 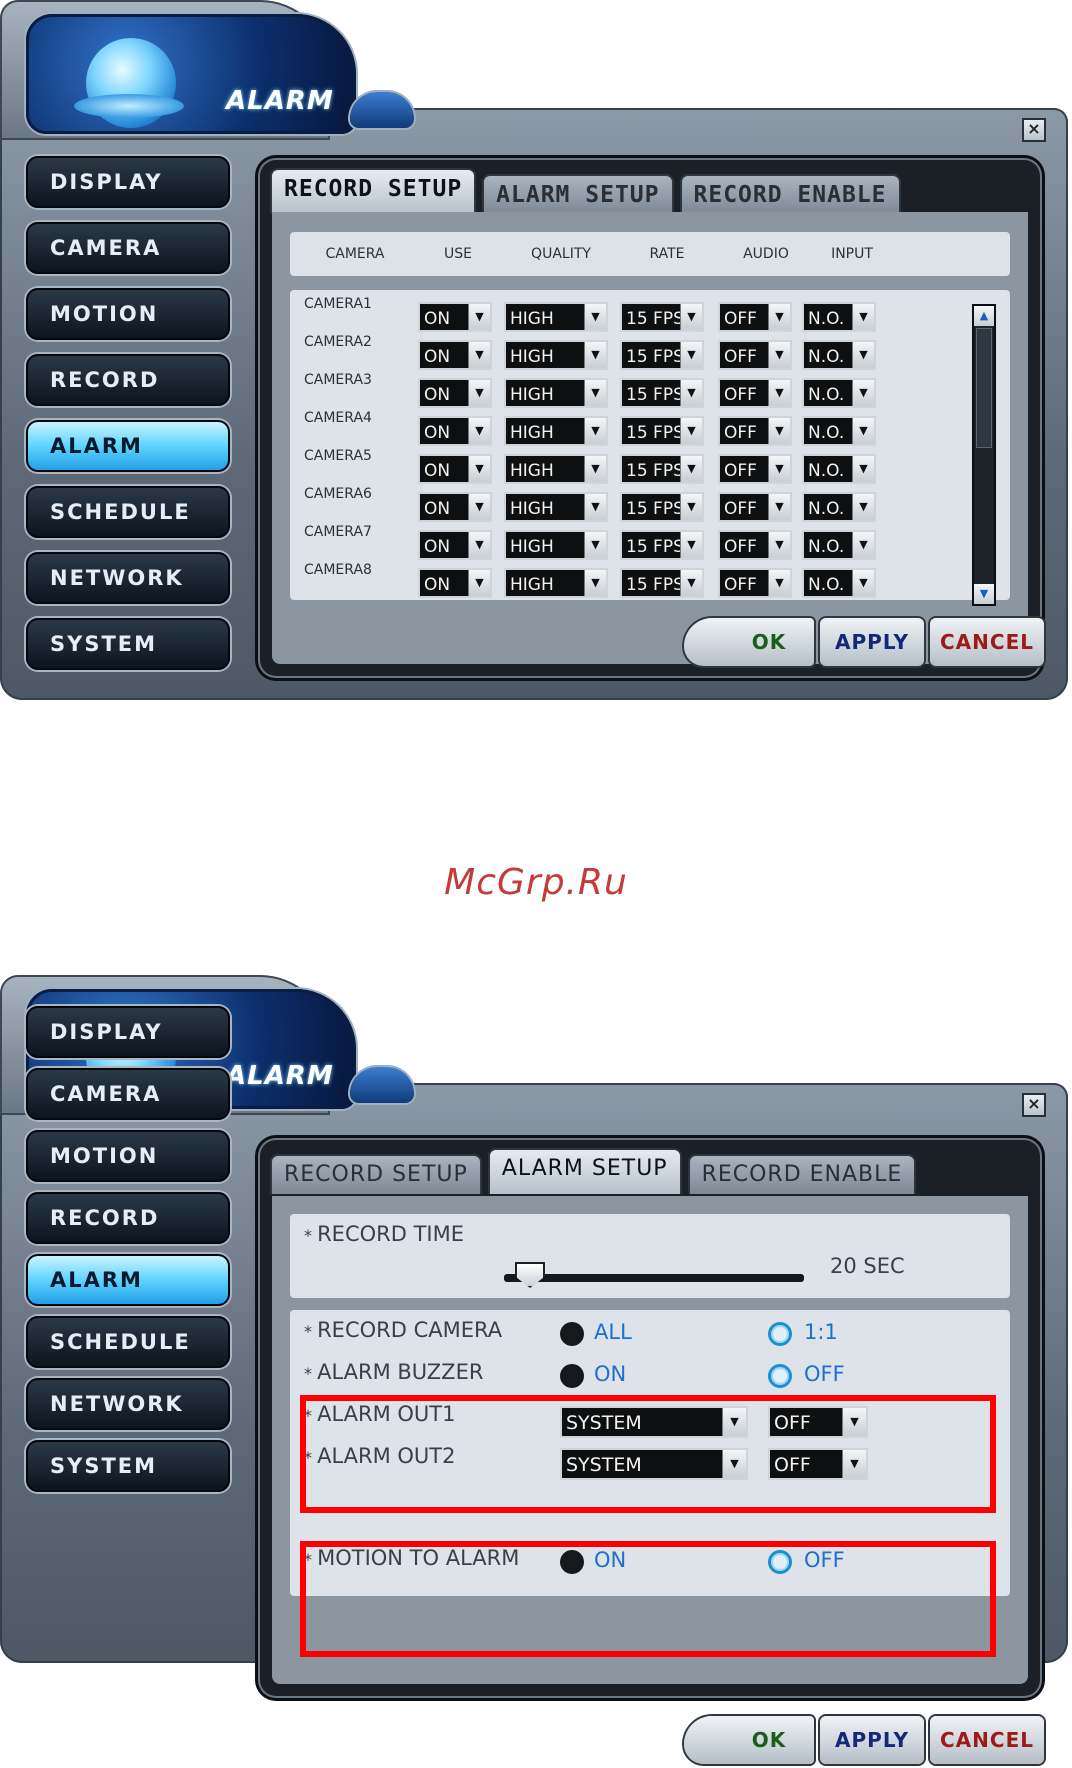 I want to click on highlight-box-motion-to-alarm, so click(x=648, y=1599).